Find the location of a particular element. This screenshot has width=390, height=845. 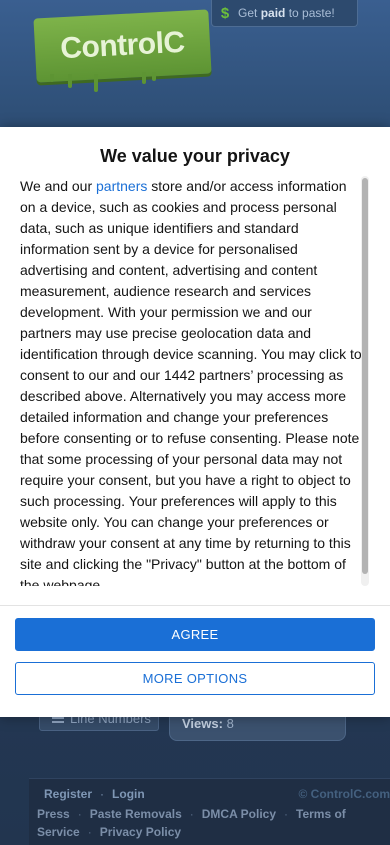

site-logo: ControlC is located at coordinates (122, 46).